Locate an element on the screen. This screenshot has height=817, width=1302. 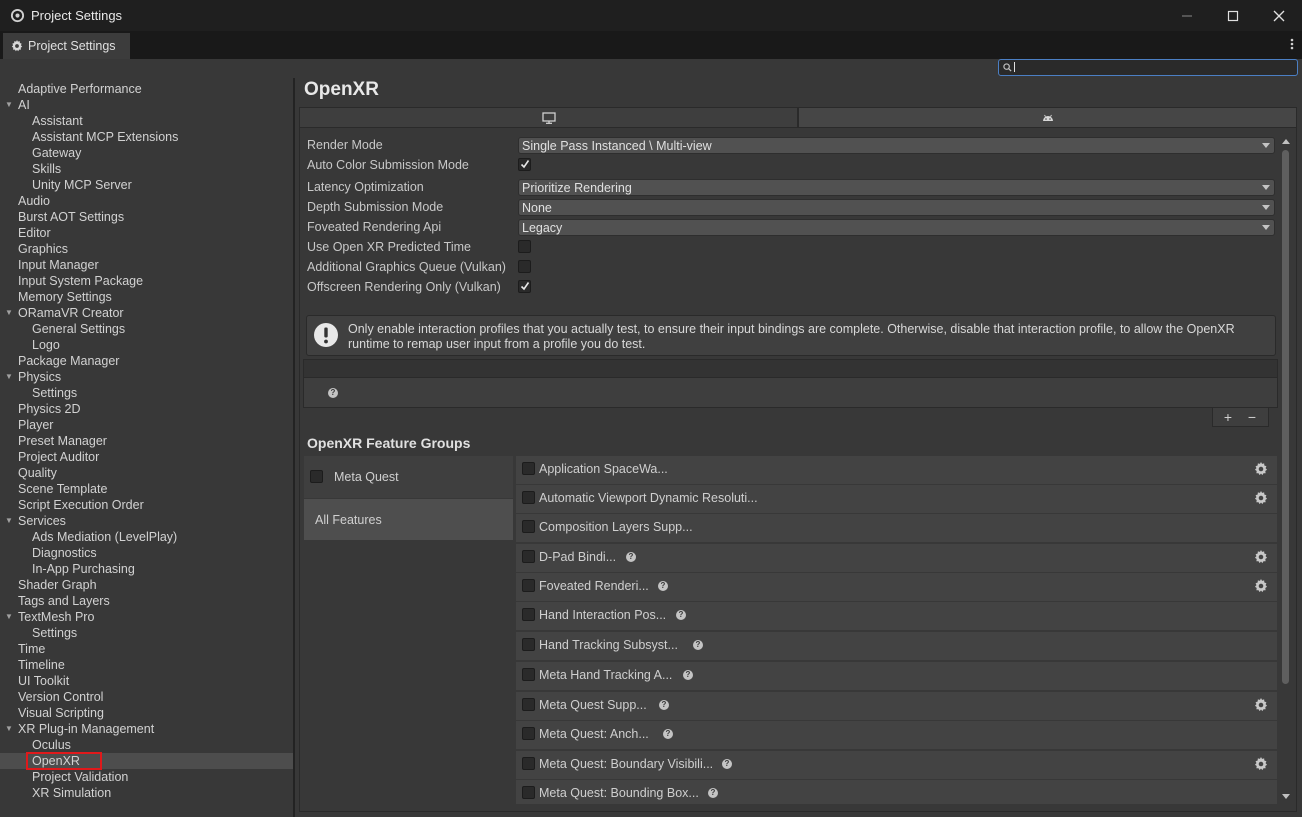
group-all-features: All Features is located at coordinates (408, 519).